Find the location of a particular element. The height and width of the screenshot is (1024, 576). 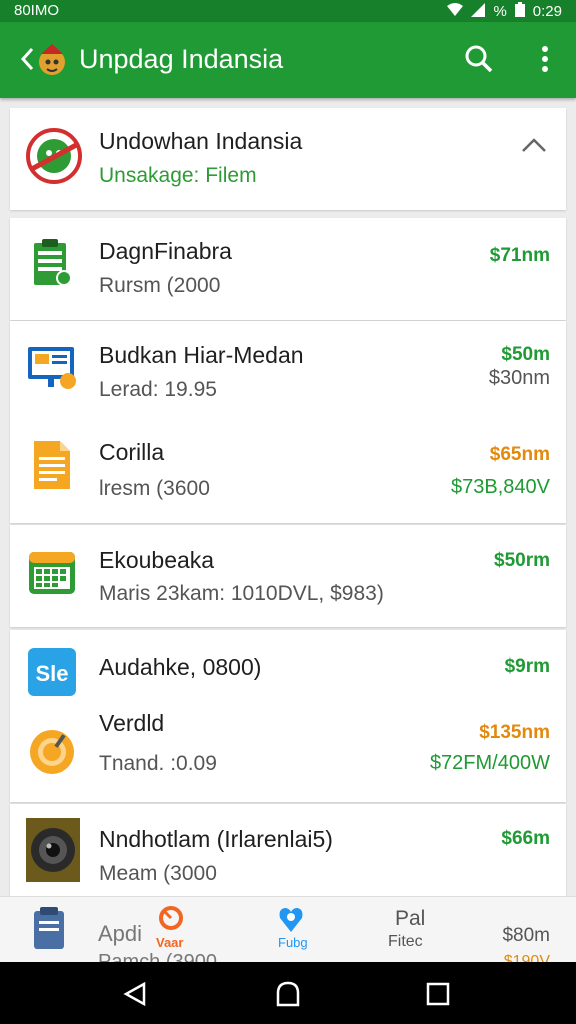

bottom-price: $80m is located at coordinates (526, 935).